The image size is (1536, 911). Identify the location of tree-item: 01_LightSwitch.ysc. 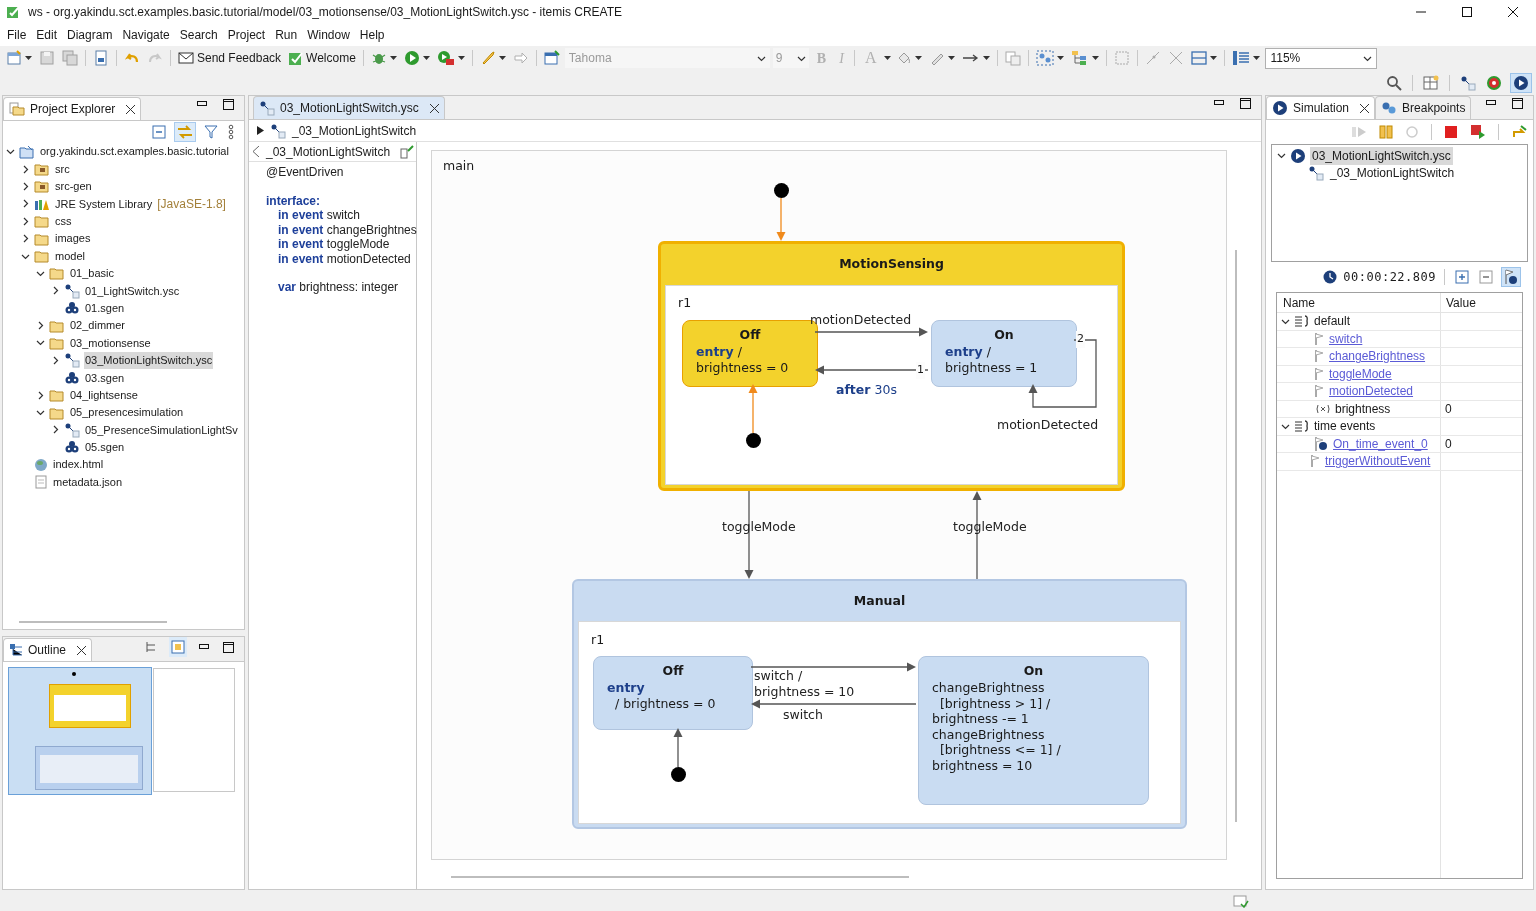
(132, 291).